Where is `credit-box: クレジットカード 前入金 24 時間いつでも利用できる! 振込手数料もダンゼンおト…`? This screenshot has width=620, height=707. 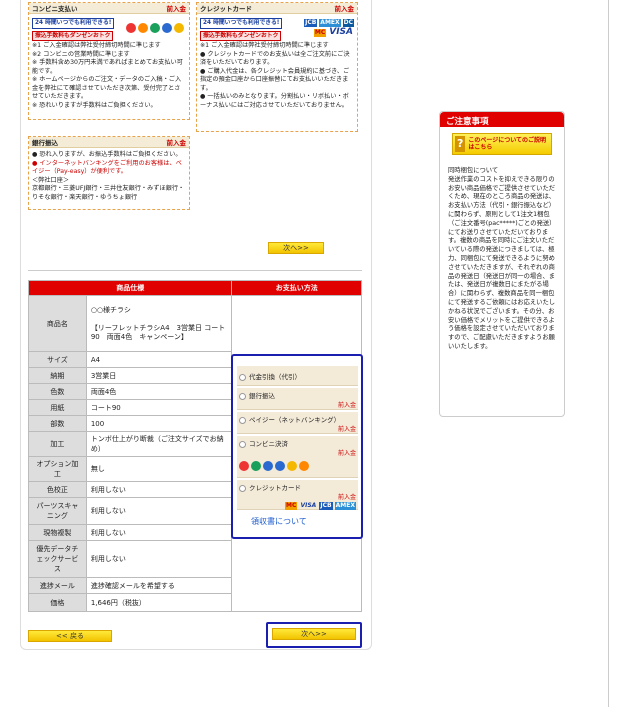 credit-box: クレジットカード 前入金 24 時間いつでも利用できる! 振込手数料もダンゼンおト… is located at coordinates (277, 67).